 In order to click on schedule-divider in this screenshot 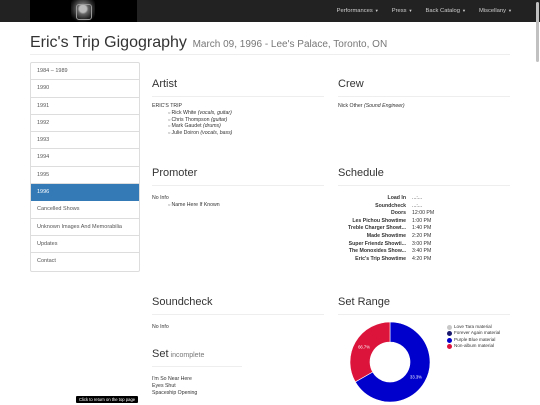, I will do `click(424, 185)`.